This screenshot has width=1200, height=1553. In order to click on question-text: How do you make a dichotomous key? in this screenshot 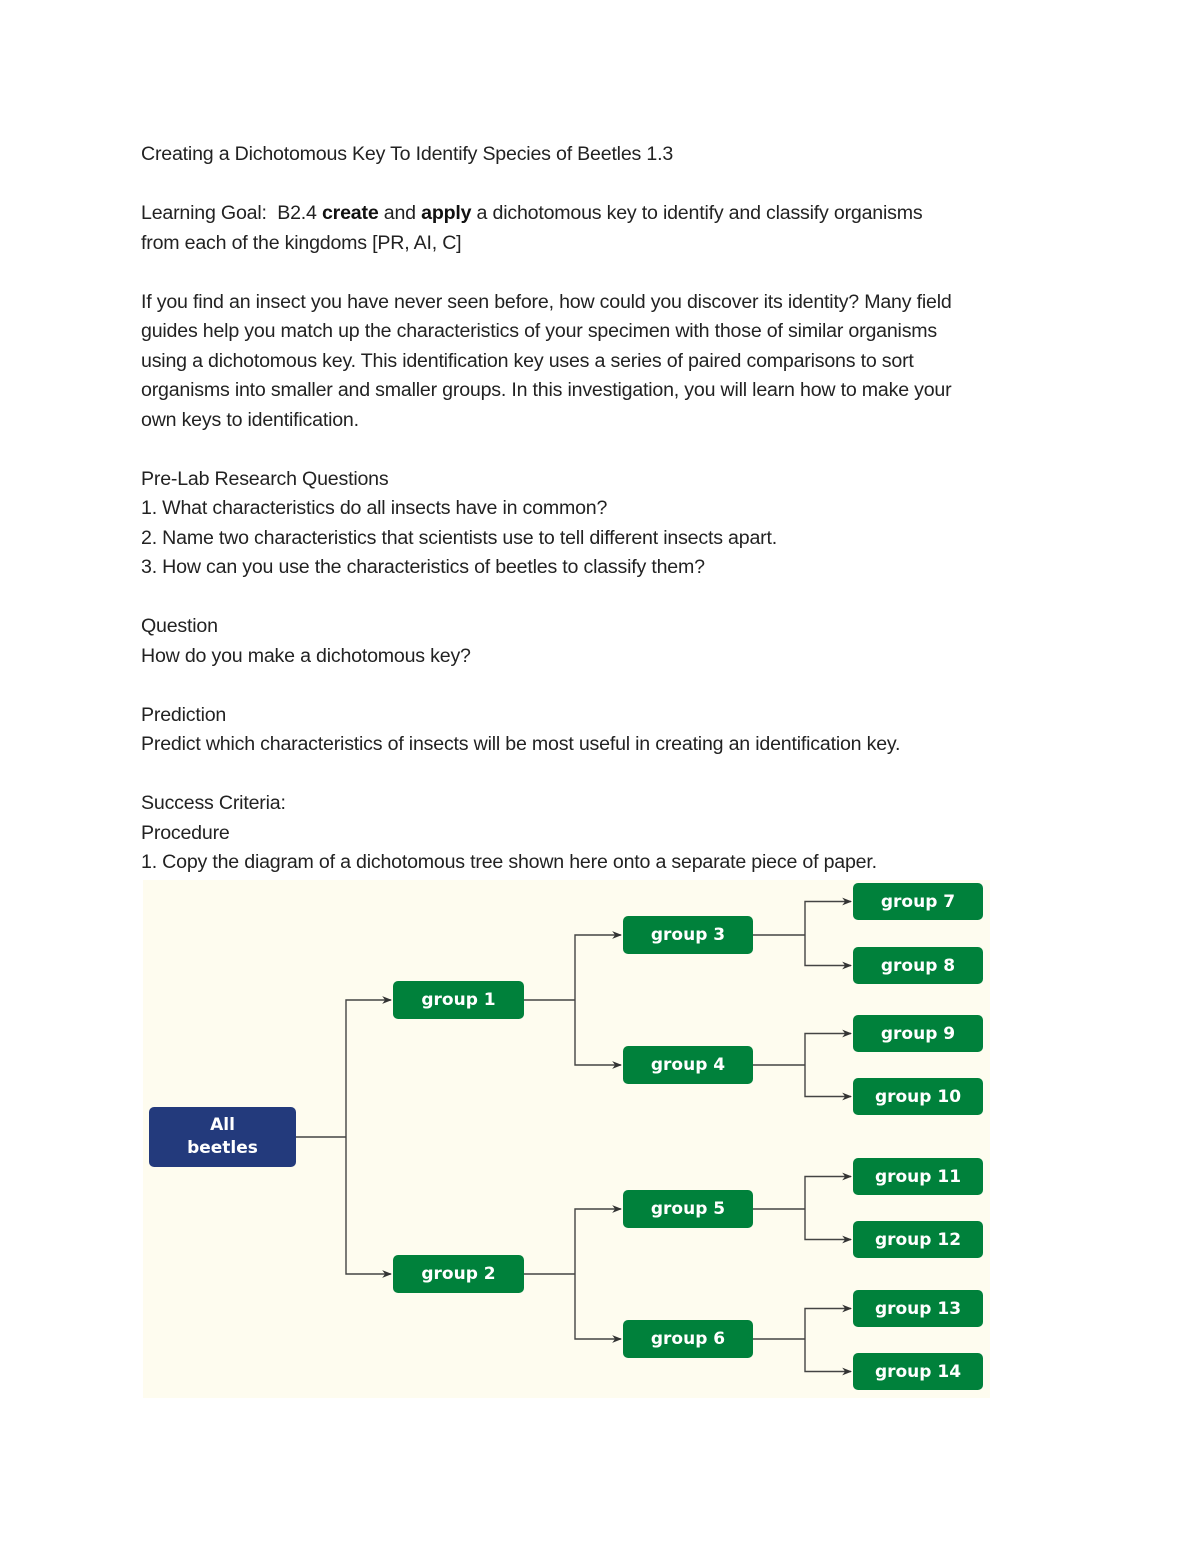, I will do `click(306, 655)`.